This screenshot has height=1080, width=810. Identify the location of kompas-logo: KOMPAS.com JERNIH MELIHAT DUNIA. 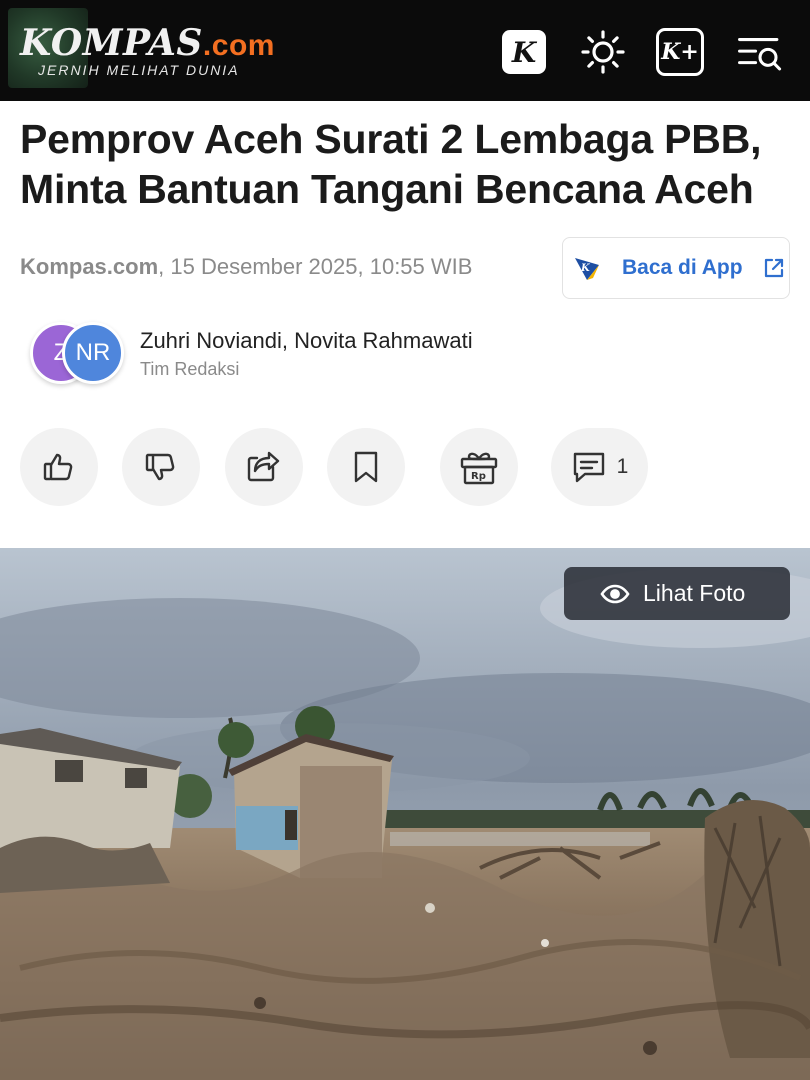
(141, 48).